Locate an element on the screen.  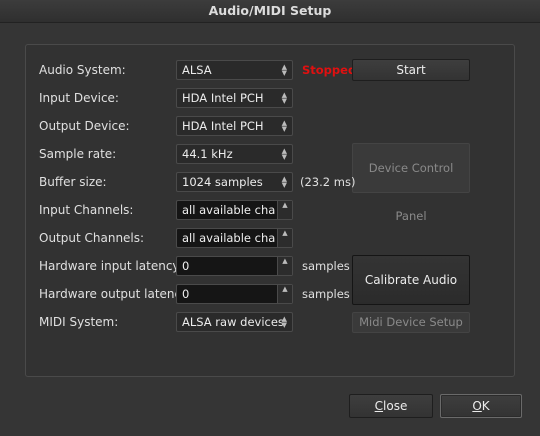
midi-system-value: ALSA raw devices is located at coordinates (233, 322).